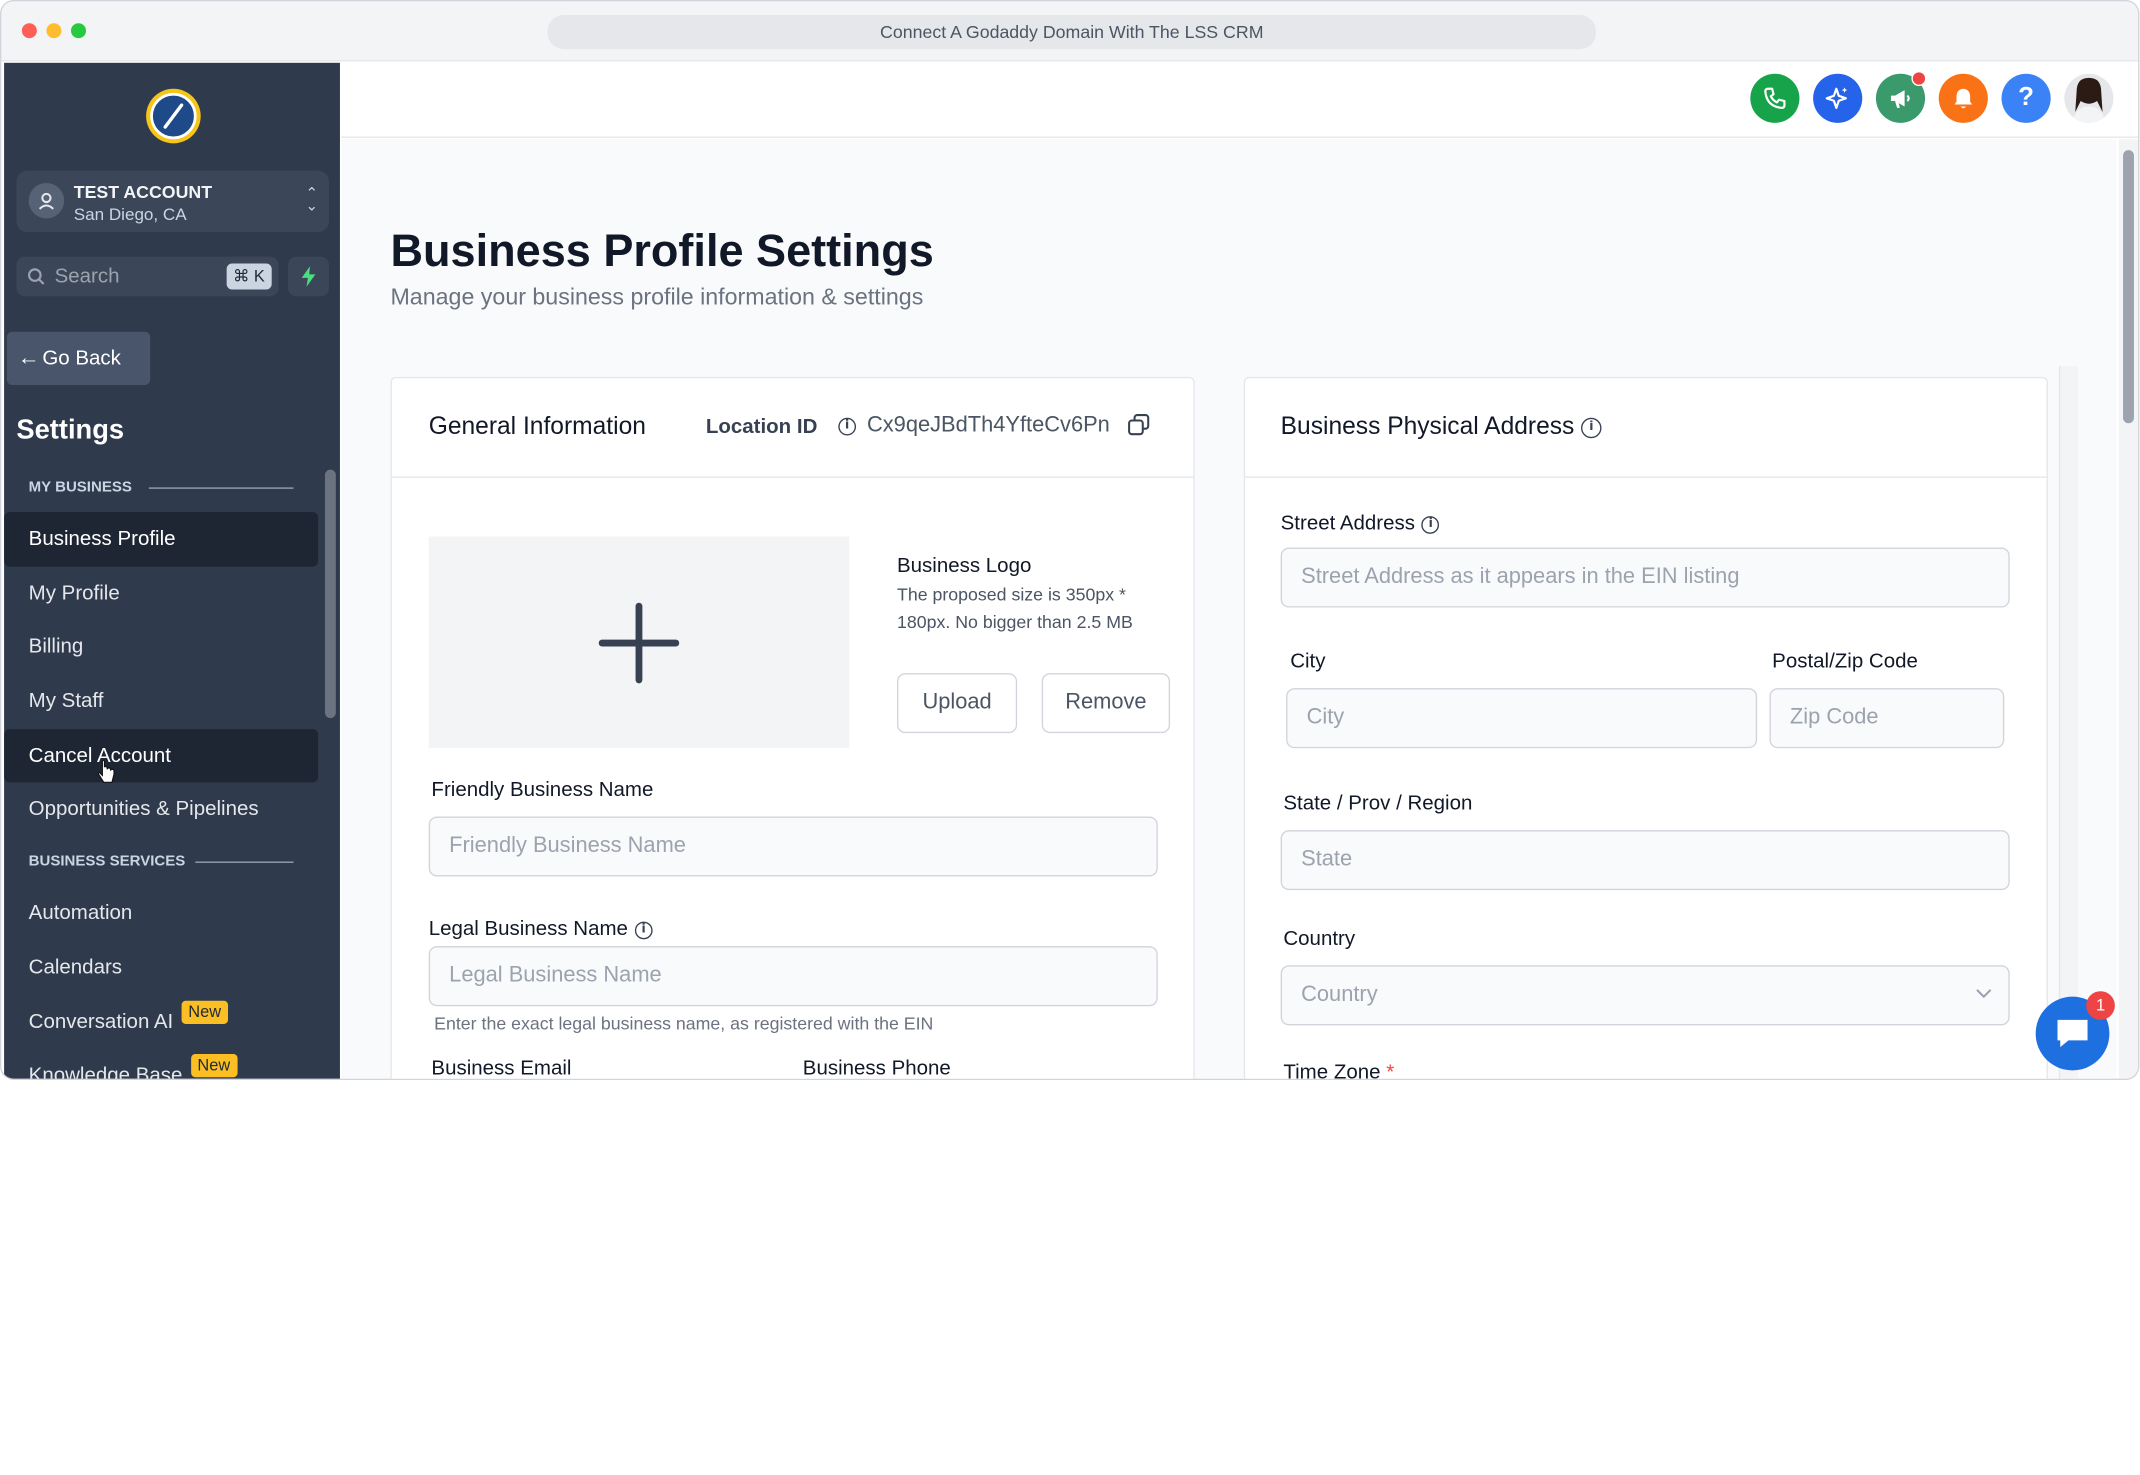 The image size is (2140, 1475). What do you see at coordinates (147, 276) in the screenshot?
I see `sidebar-search: Search ⌘ K` at bounding box center [147, 276].